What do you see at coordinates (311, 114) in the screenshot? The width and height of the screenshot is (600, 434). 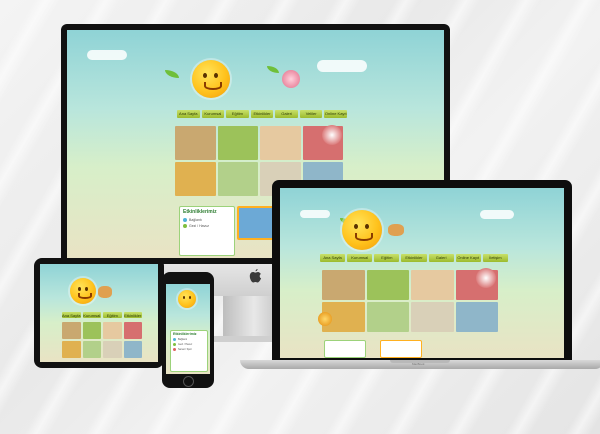 I see `nav-item: Veliler` at bounding box center [311, 114].